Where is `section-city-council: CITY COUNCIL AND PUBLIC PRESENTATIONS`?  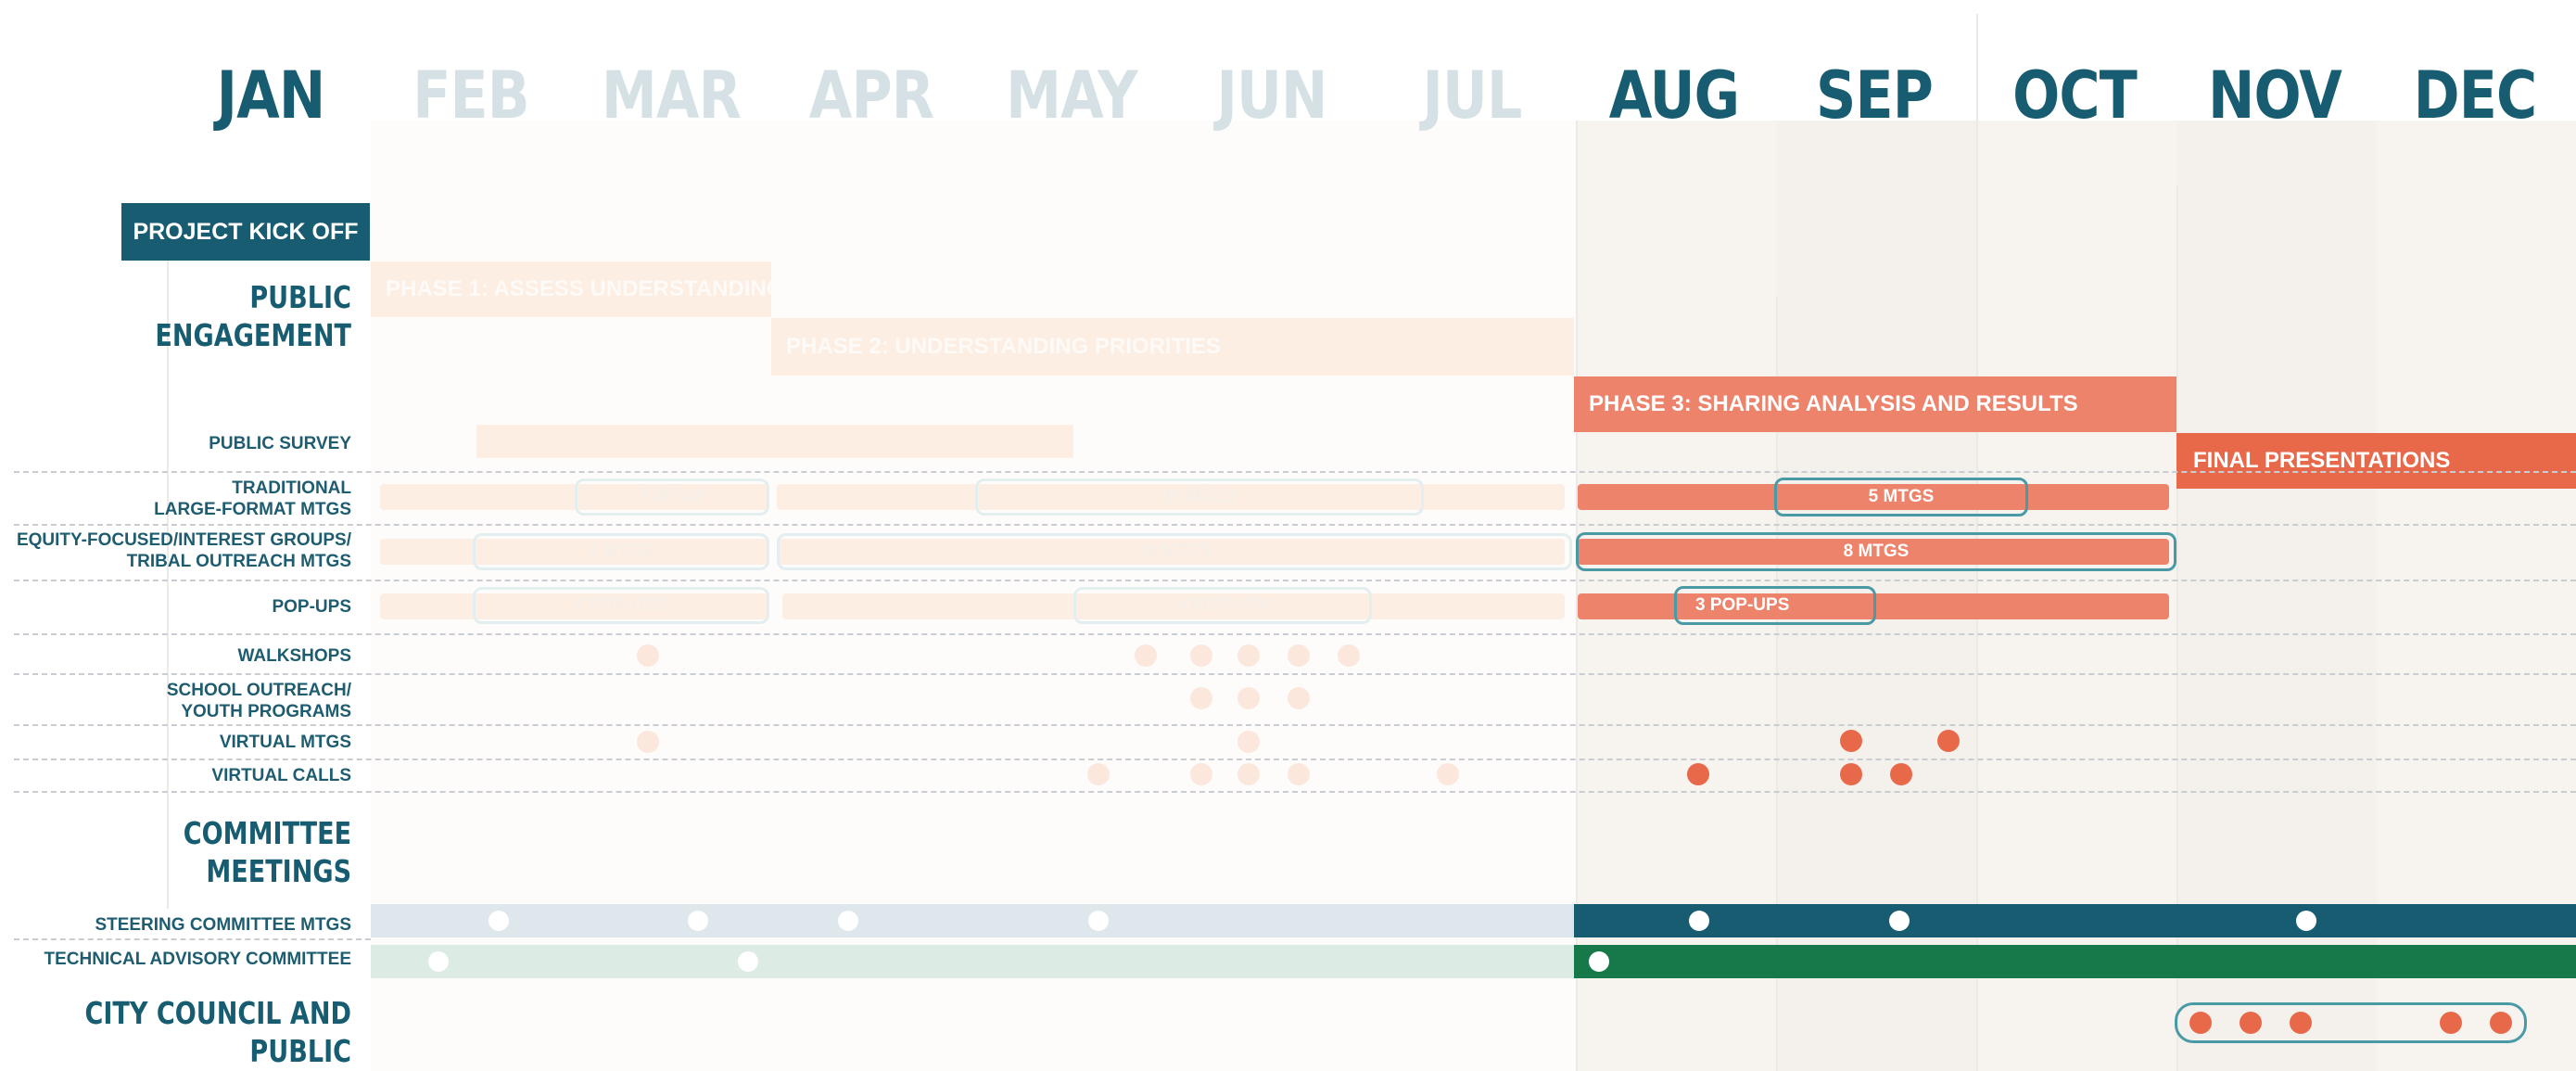 section-city-council: CITY COUNCIL AND PUBLIC PRESENTATIONS is located at coordinates (217, 1032).